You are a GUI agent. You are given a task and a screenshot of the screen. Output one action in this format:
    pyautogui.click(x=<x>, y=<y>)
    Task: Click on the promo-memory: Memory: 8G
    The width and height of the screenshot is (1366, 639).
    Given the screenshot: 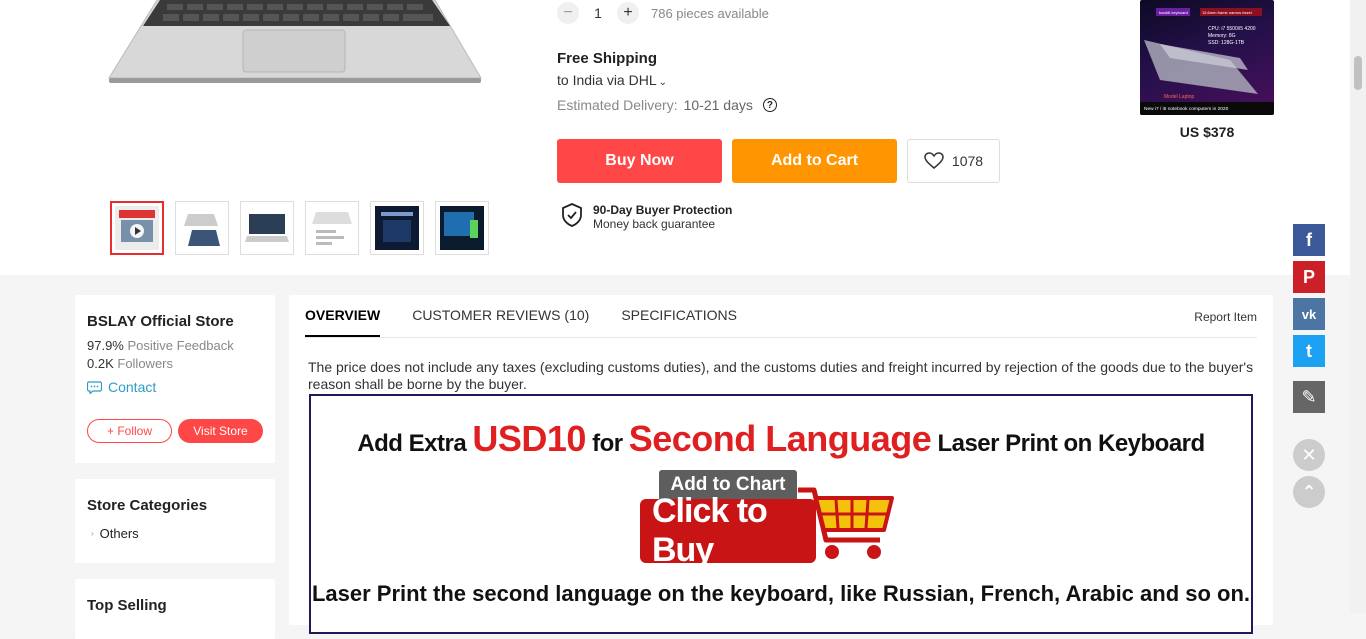 What is the action you would take?
    pyautogui.click(x=1222, y=36)
    